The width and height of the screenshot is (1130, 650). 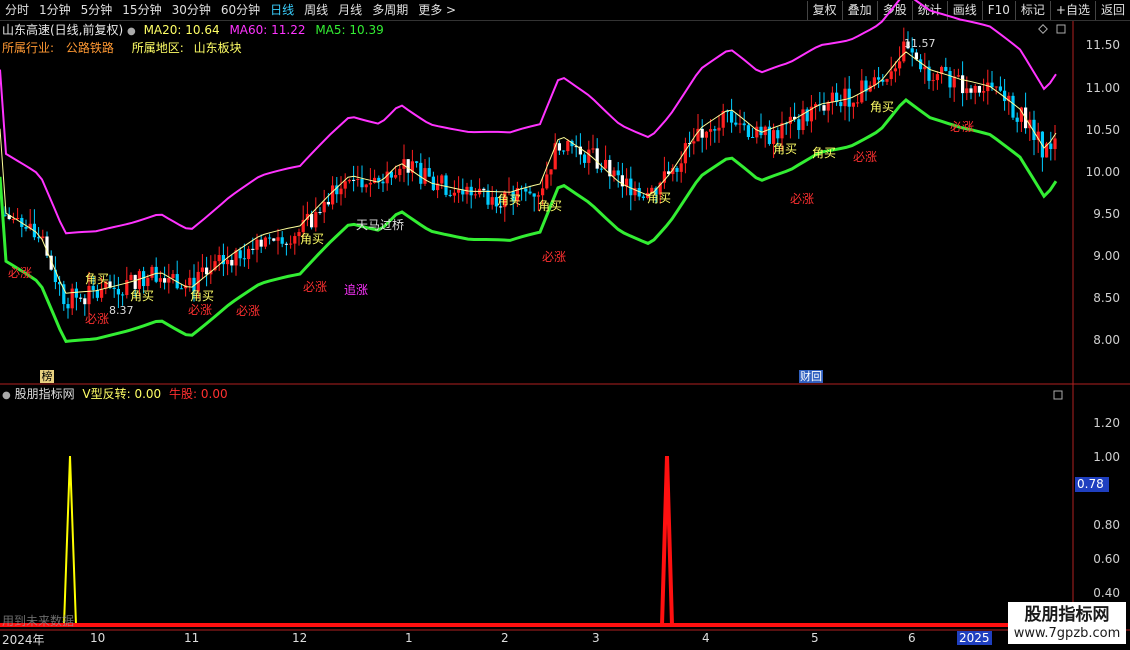 What do you see at coordinates (1102, 172) in the screenshot?
I see `price-tick: 10.00` at bounding box center [1102, 172].